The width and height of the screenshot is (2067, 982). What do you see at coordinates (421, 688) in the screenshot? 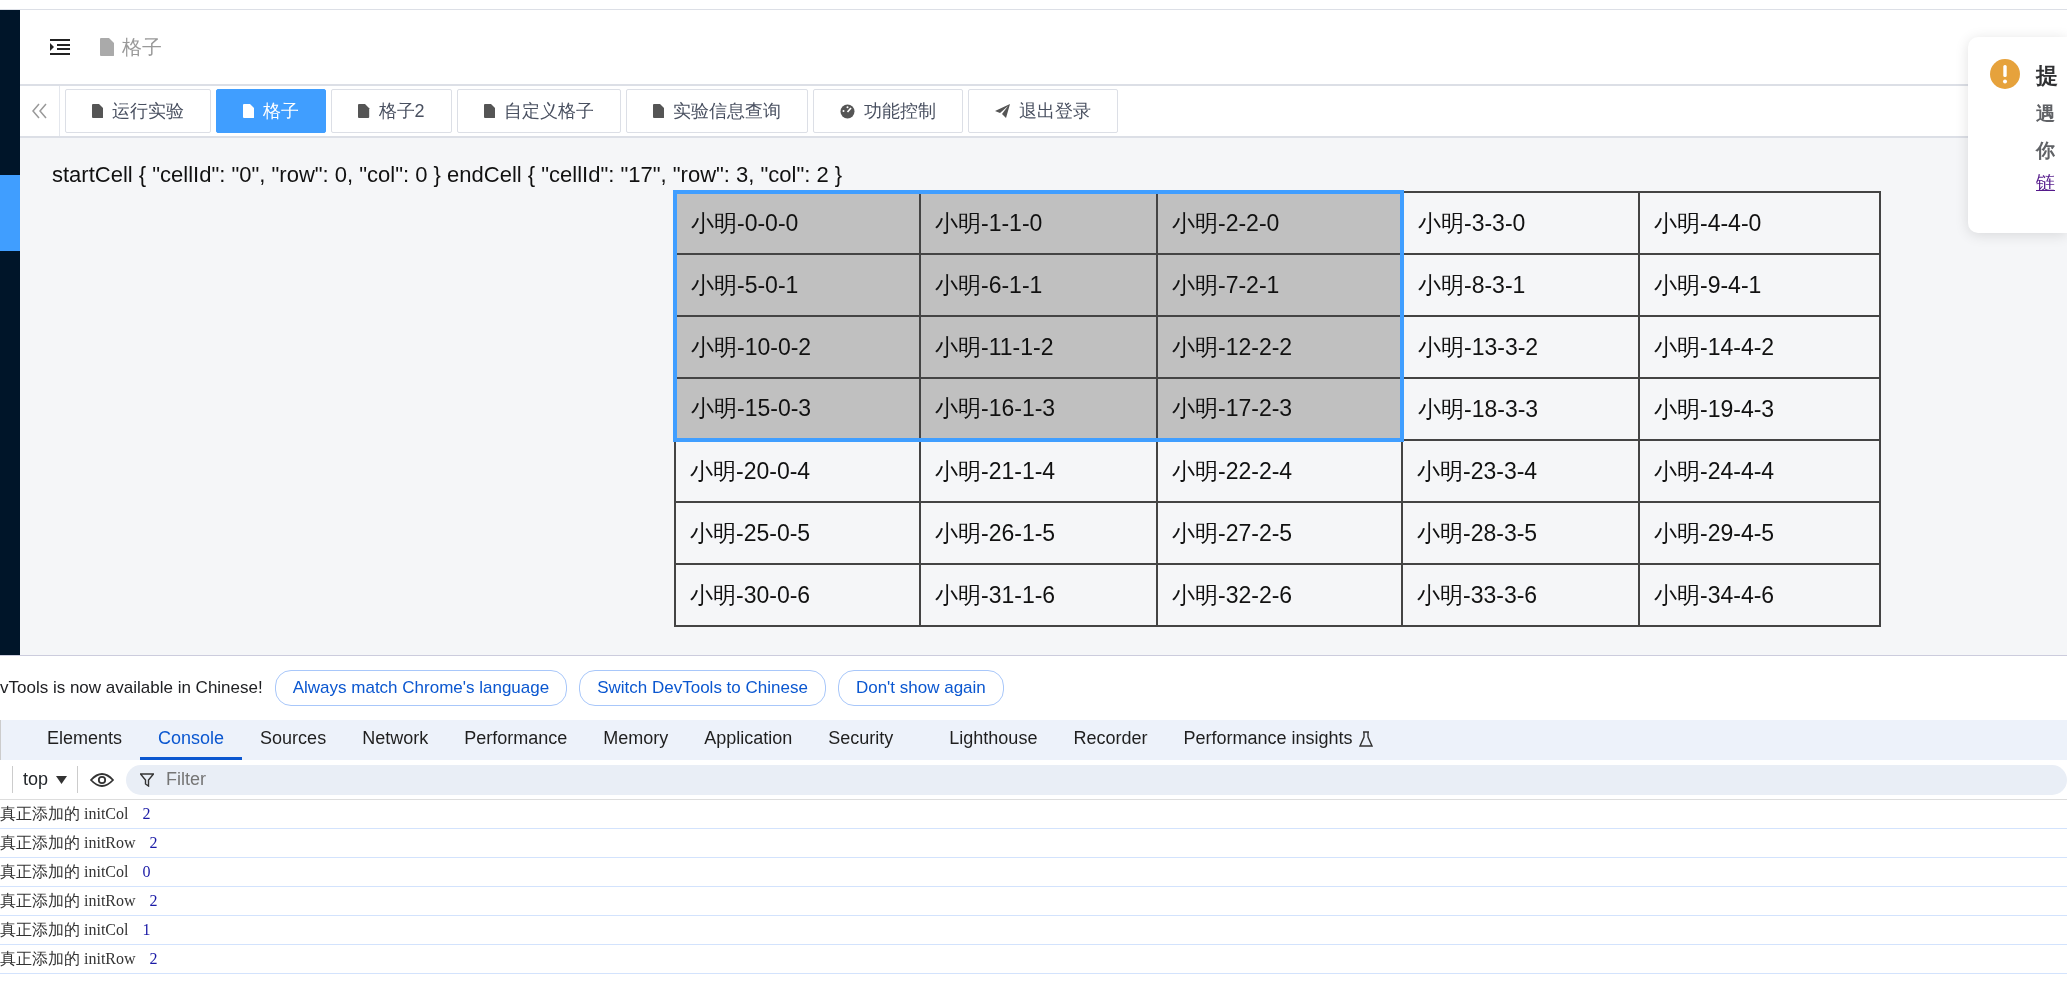
I see `infobar-button: Always match Chrome's language` at bounding box center [421, 688].